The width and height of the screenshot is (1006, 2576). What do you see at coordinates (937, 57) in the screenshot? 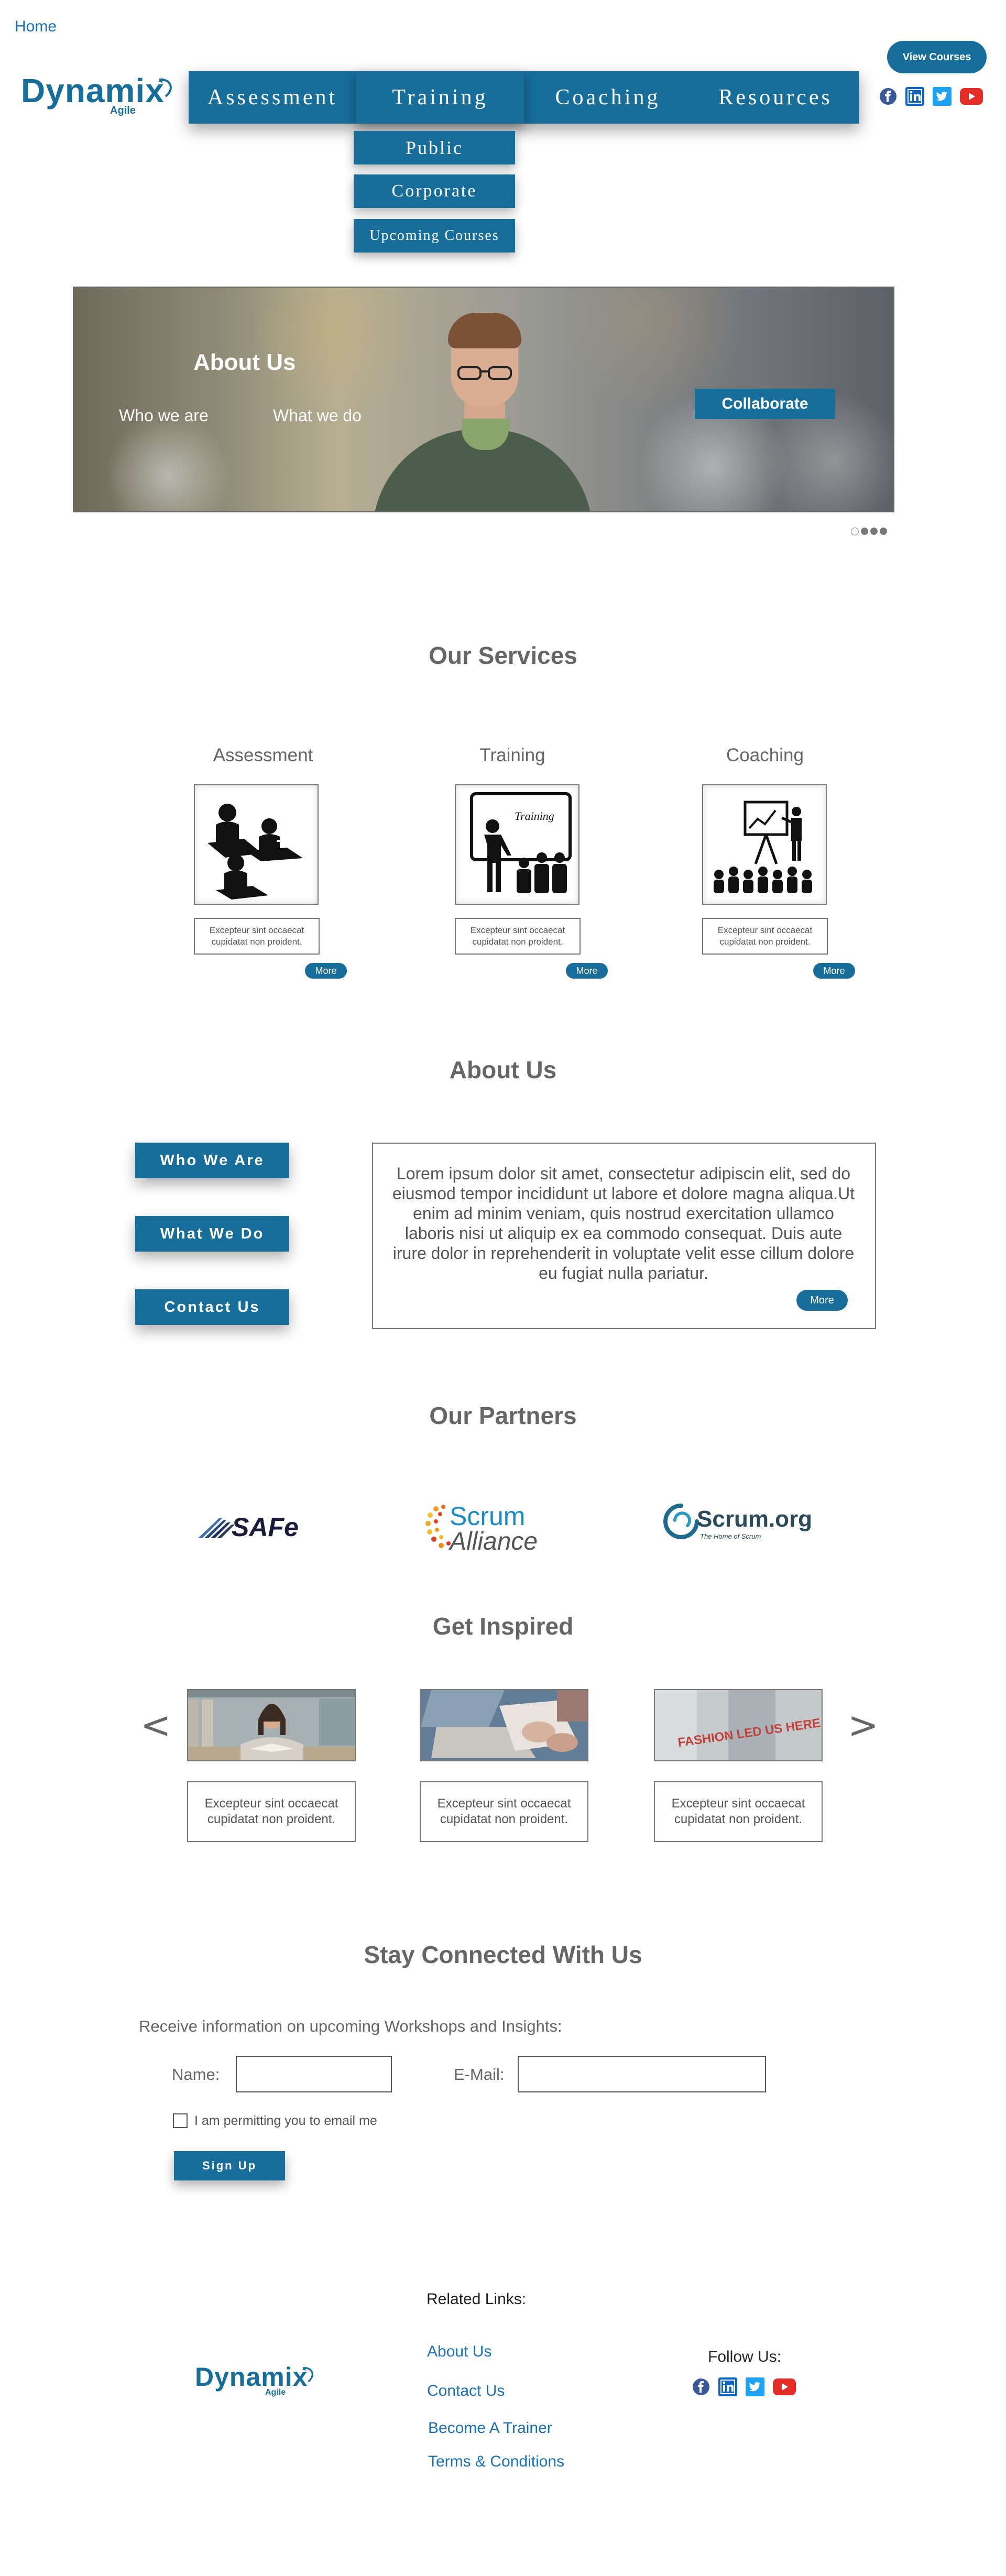
I see `view-courses-button: View Courses` at bounding box center [937, 57].